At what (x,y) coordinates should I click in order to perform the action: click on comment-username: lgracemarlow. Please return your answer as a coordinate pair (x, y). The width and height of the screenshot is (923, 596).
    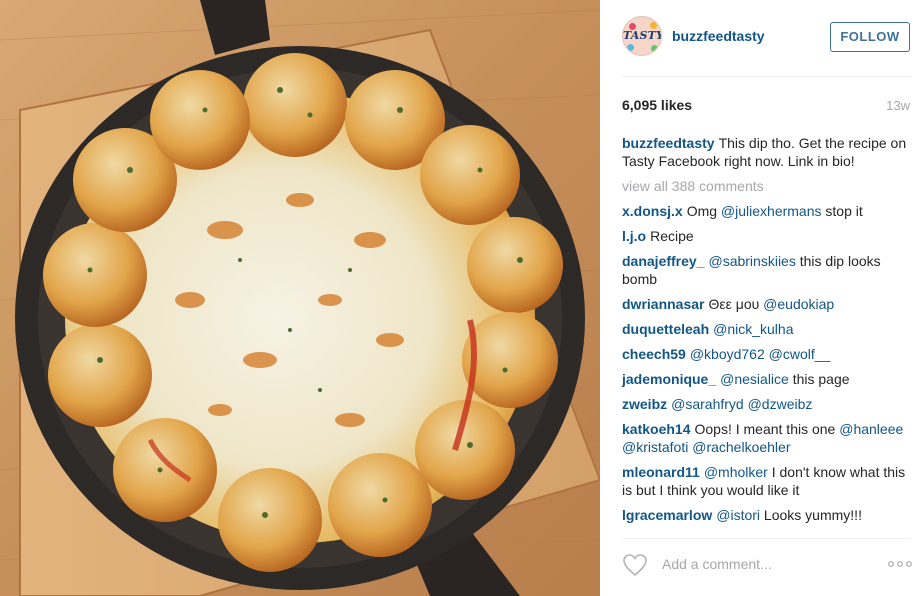
    Looking at the image, I should click on (667, 515).